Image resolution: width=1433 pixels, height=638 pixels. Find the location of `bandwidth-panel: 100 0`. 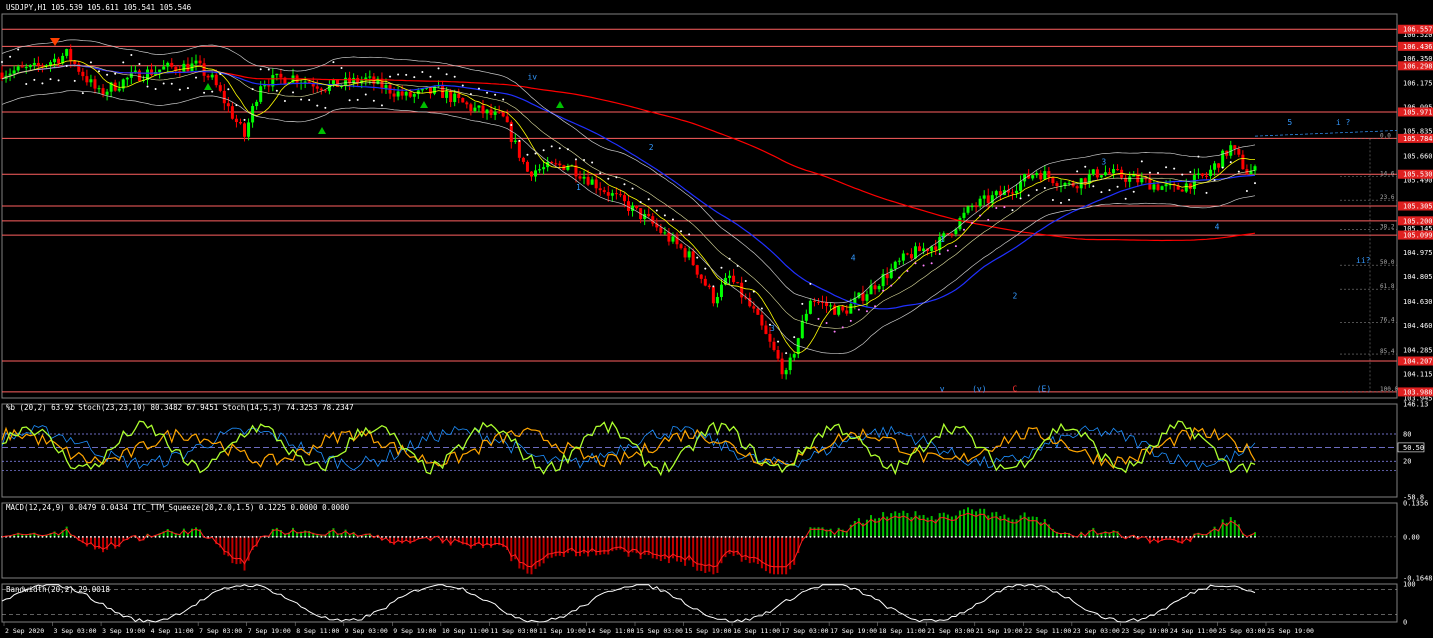

bandwidth-panel: 100 0 is located at coordinates (708, 604).